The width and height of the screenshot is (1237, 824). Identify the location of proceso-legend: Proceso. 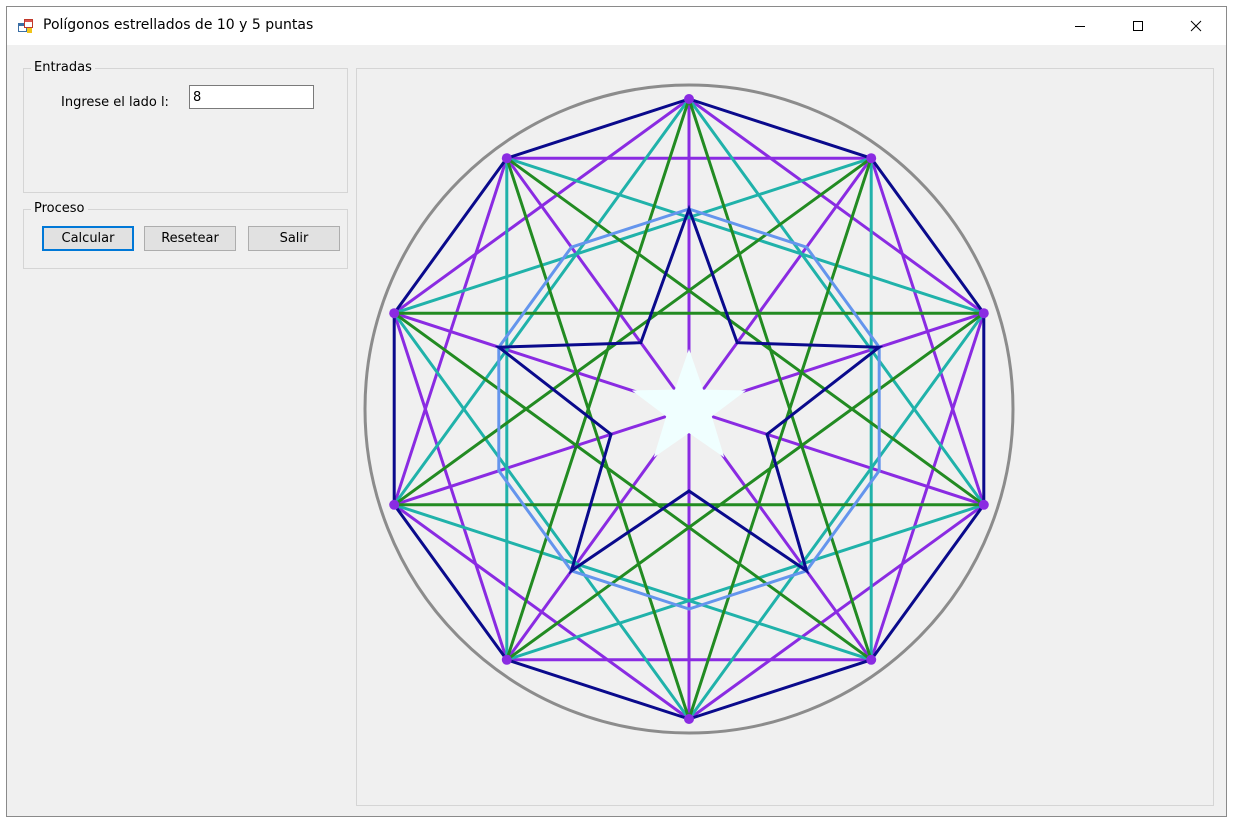
(59, 208).